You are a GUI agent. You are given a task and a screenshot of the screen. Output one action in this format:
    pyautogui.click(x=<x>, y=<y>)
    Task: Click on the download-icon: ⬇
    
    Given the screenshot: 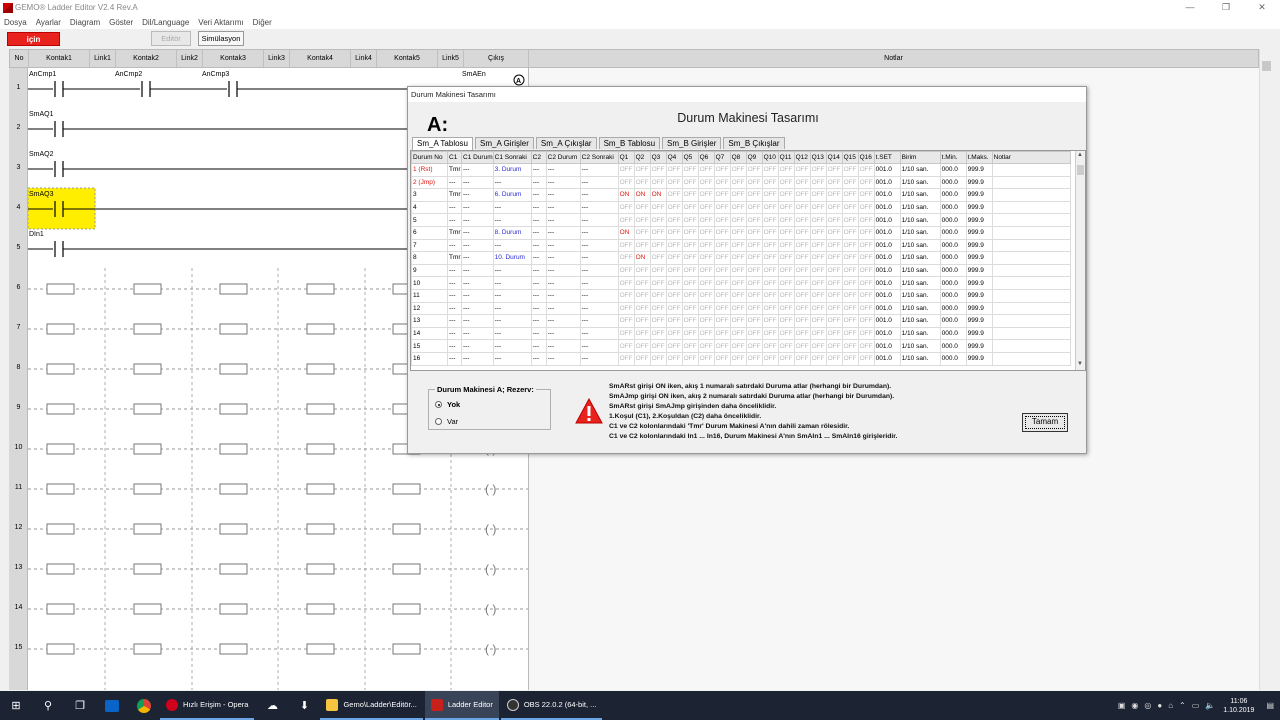 What is the action you would take?
    pyautogui.click(x=304, y=705)
    